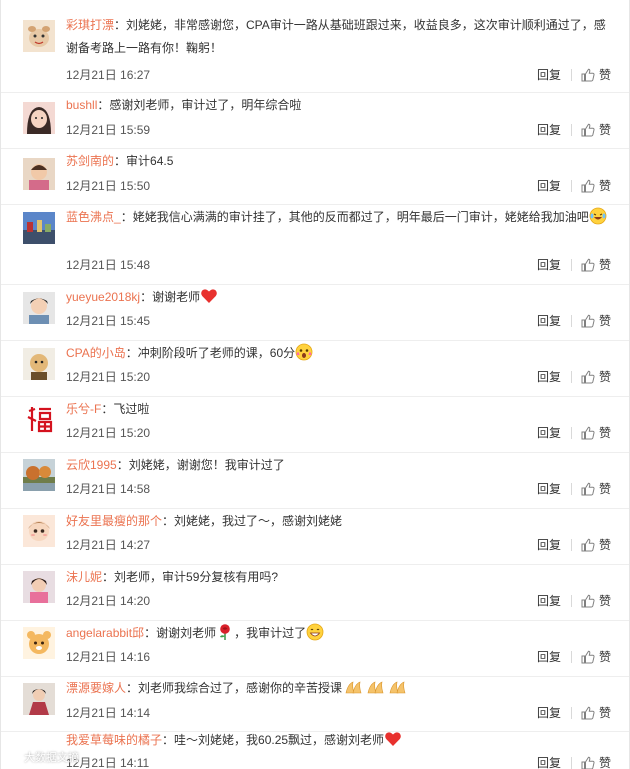 The width and height of the screenshot is (630, 769). Describe the element at coordinates (93, 217) in the screenshot. I see `username-link: 蓝色沸点_` at that location.